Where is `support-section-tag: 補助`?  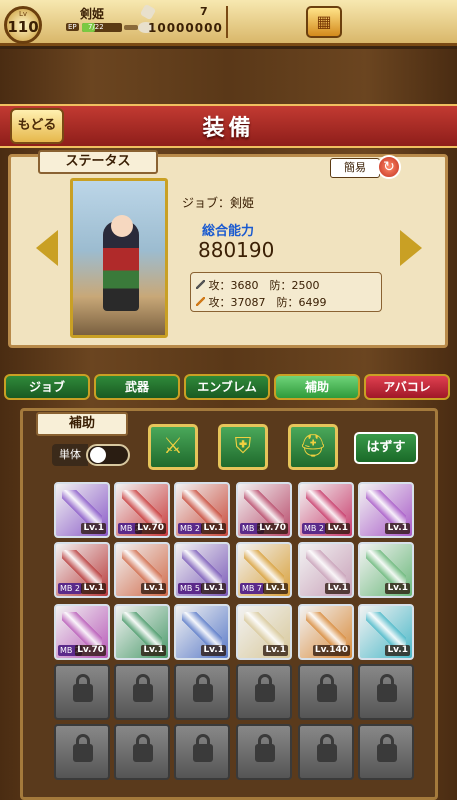
support-section-tag: 補助 is located at coordinates (82, 424).